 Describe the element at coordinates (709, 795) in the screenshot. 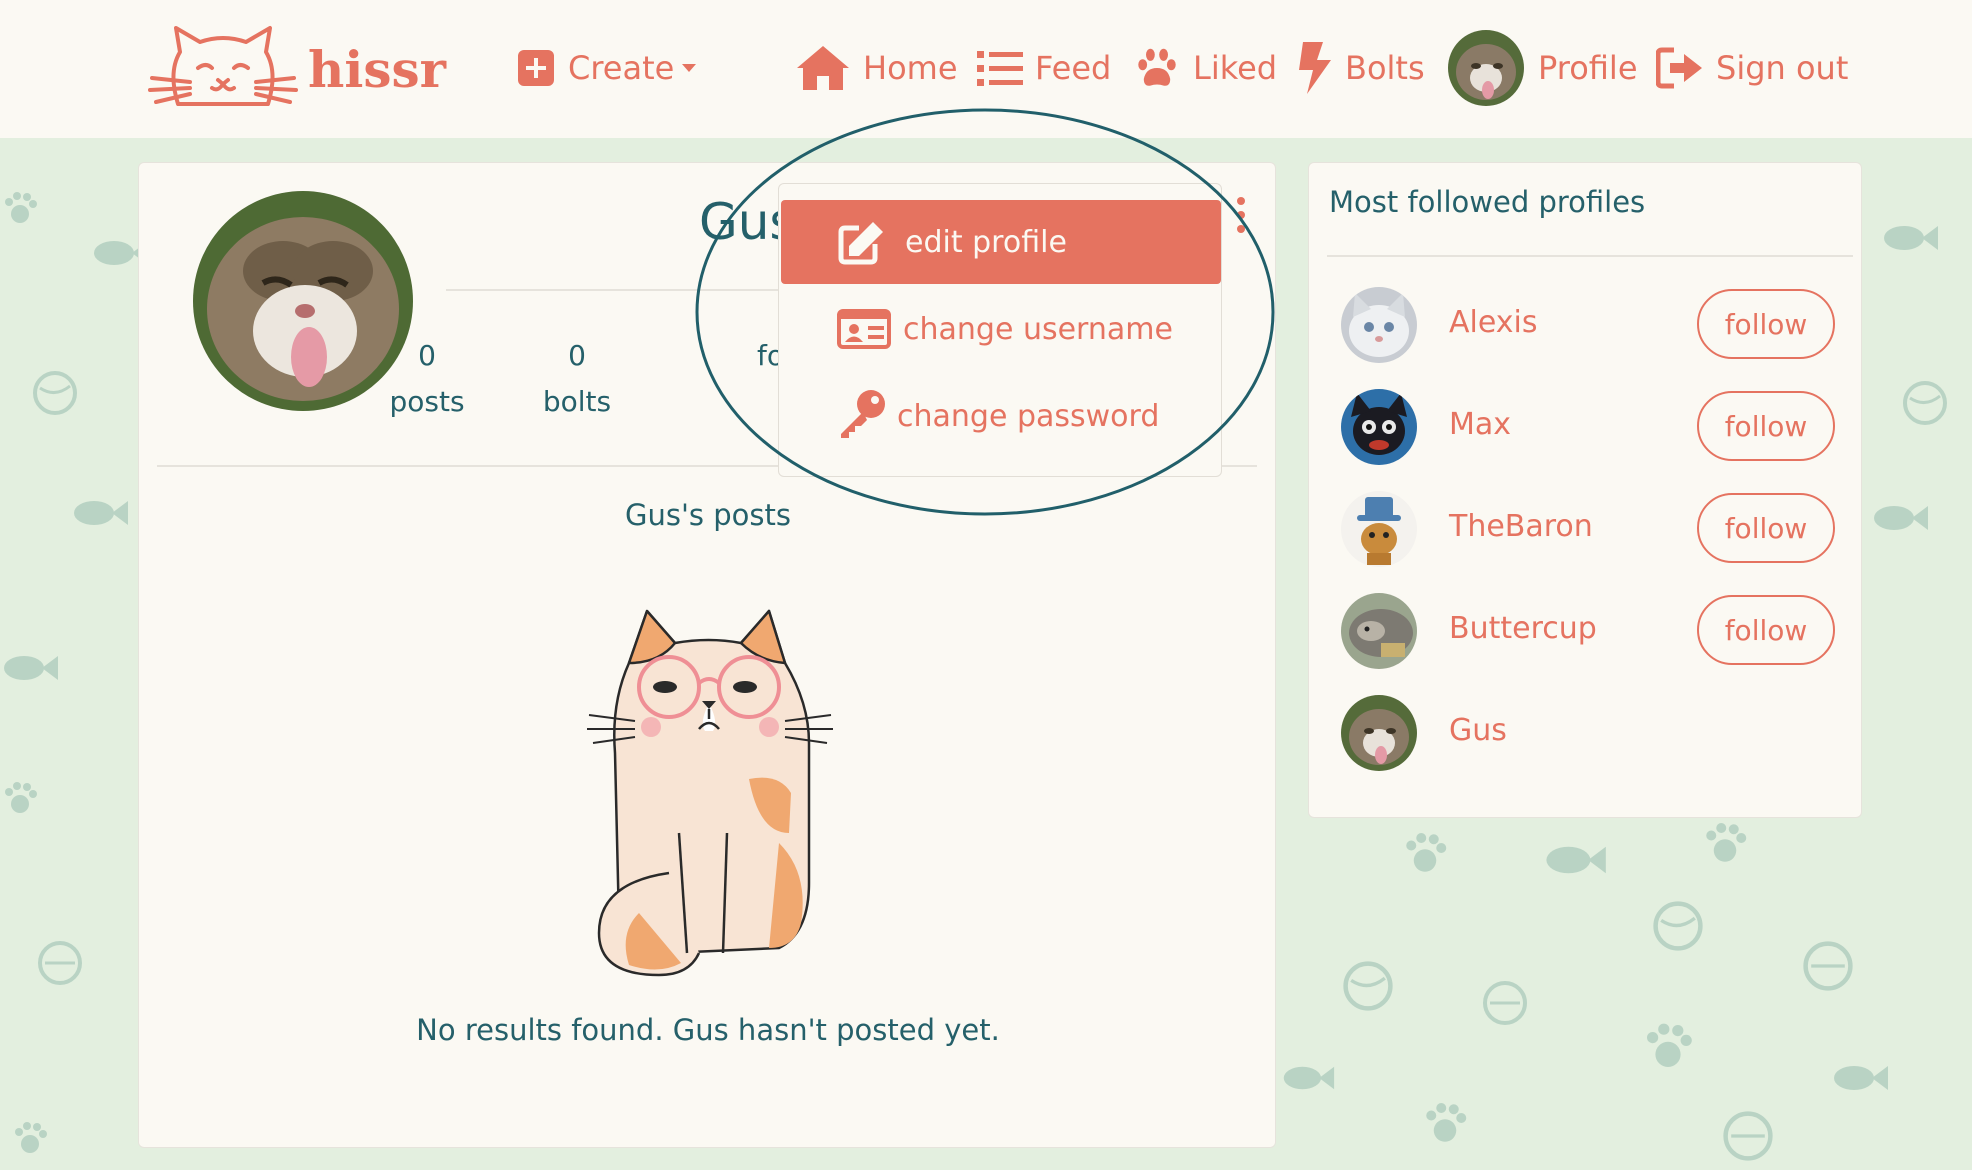

I see `empty-state-cat-illustration` at that location.